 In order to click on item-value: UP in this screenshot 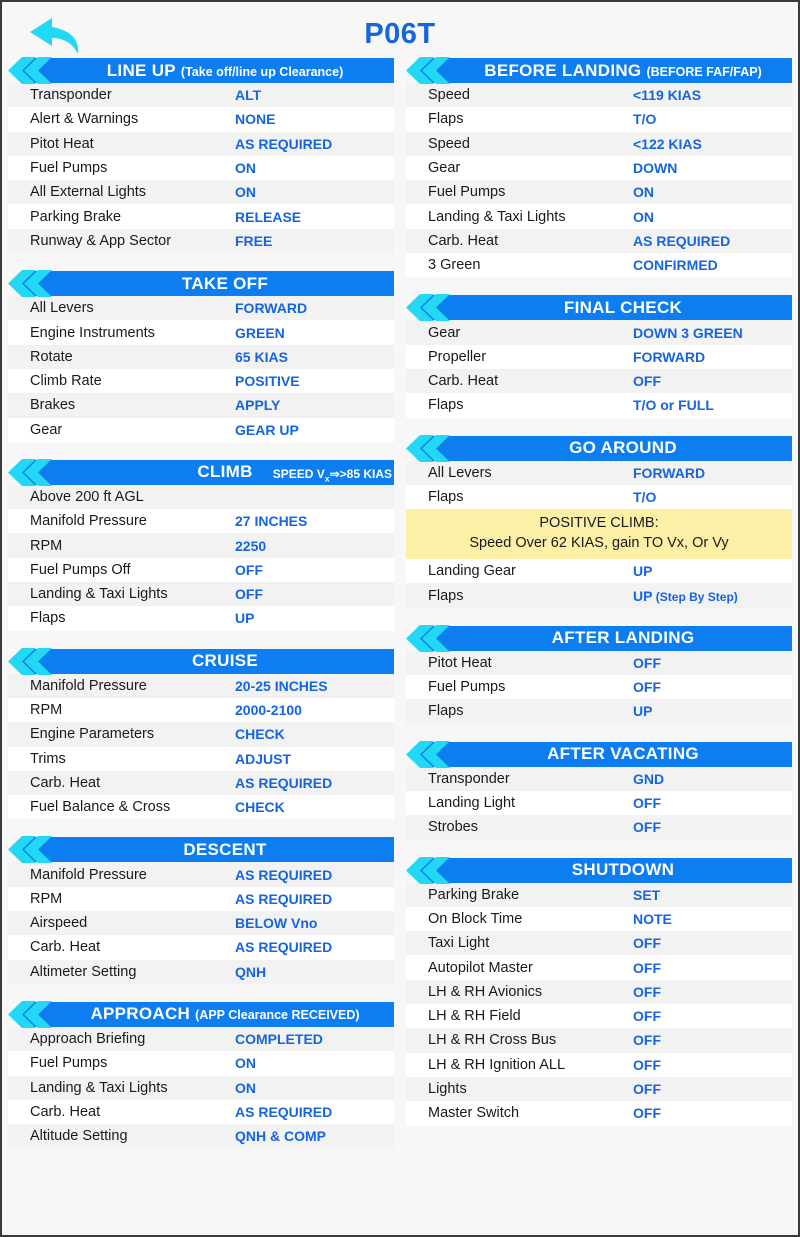, I will do `click(709, 571)`.